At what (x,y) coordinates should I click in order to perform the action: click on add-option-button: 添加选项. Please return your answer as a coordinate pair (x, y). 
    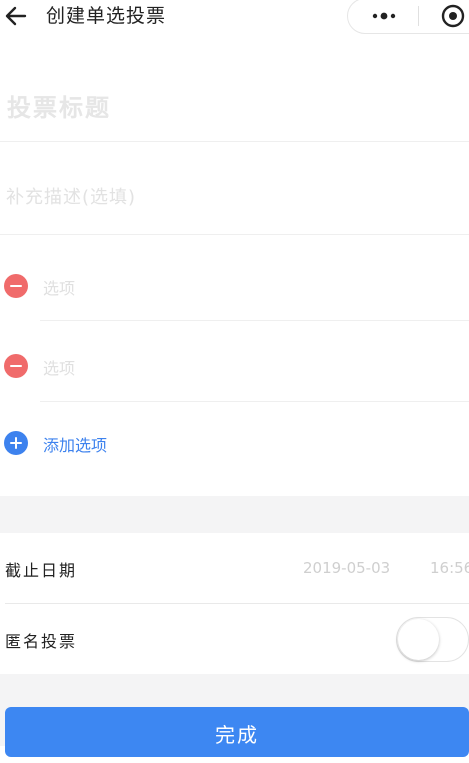
    Looking at the image, I should click on (100, 443).